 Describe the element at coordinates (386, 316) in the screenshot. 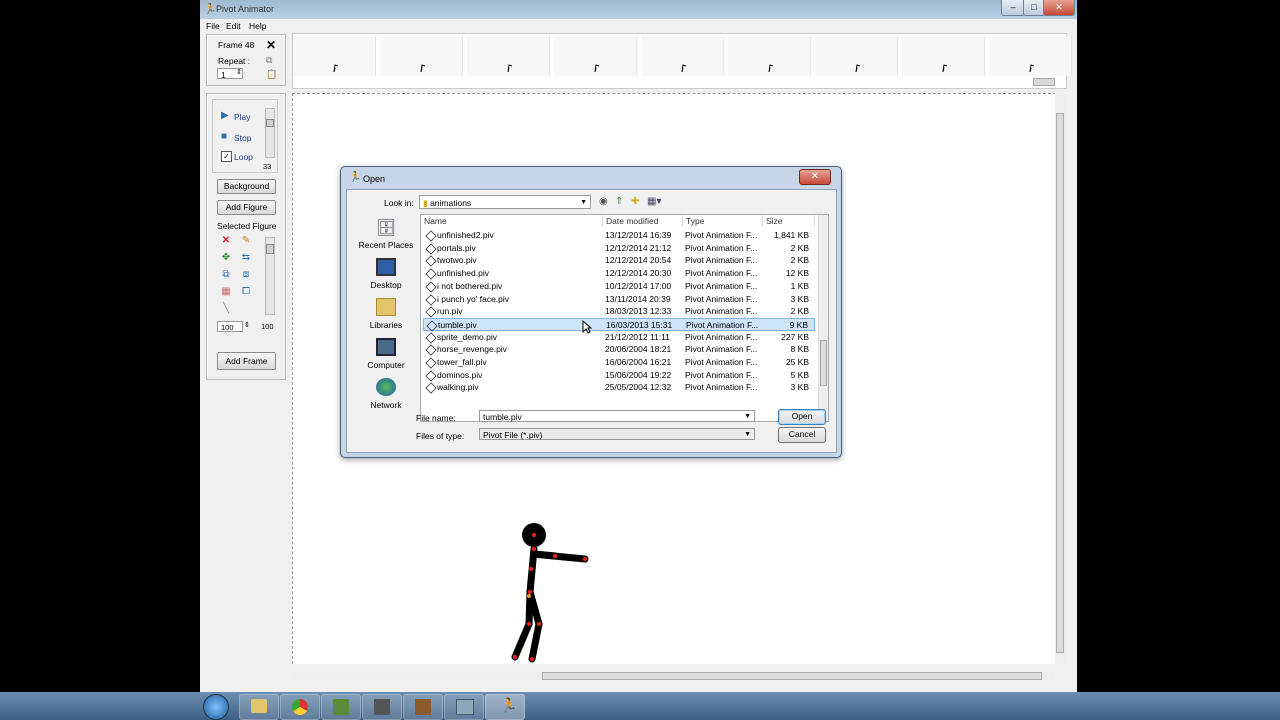

I see `place-libraries: Libraries` at that location.